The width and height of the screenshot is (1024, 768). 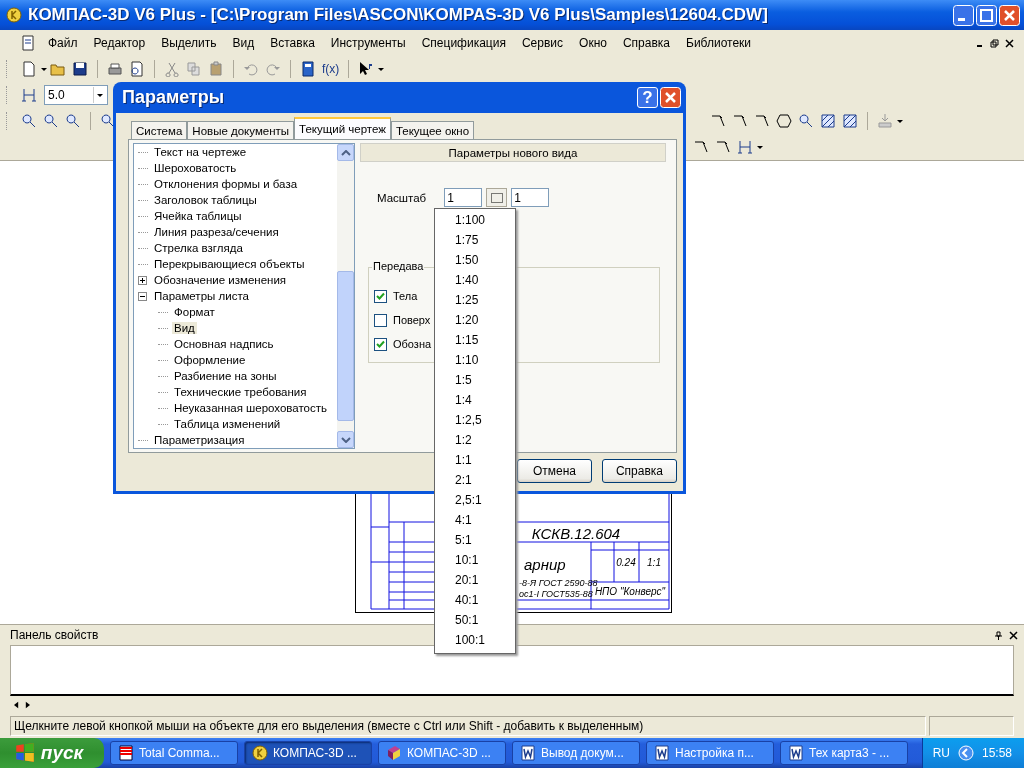 What do you see at coordinates (51, 121) in the screenshot?
I see `zoom-in-icon` at bounding box center [51, 121].